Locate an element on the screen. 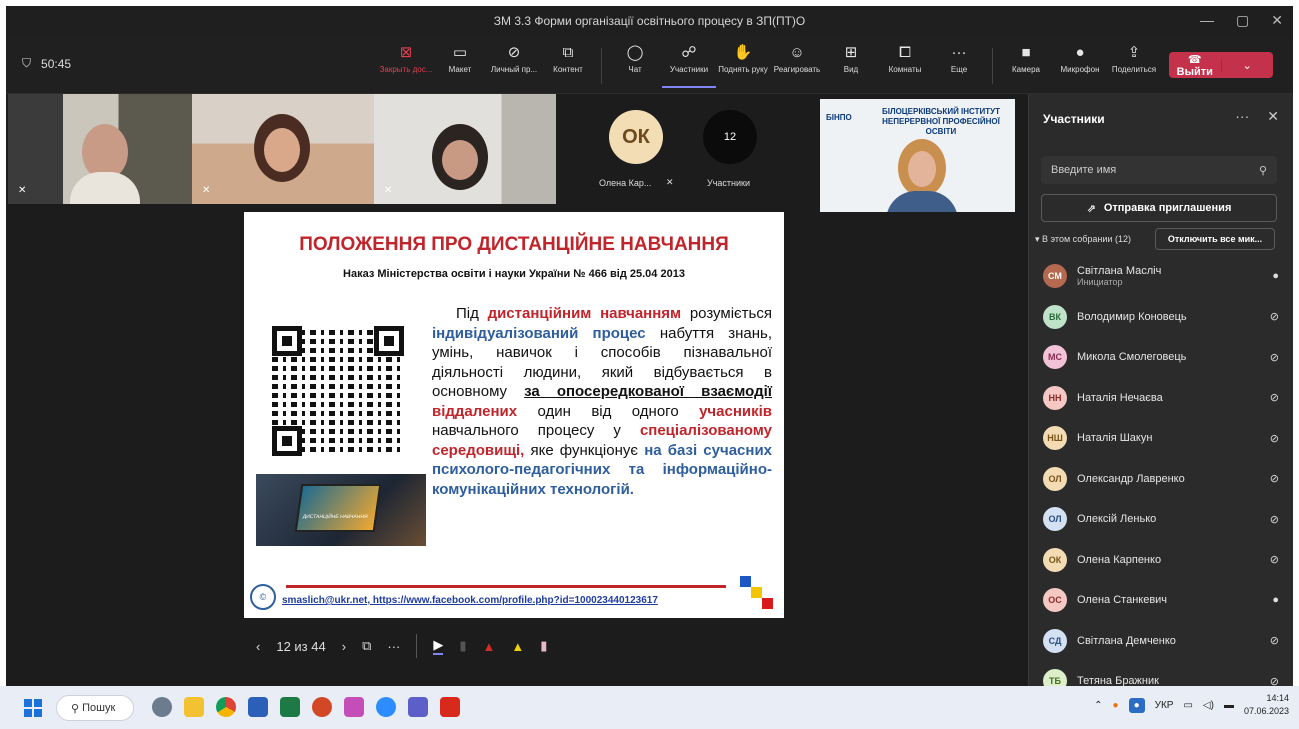  qr-finder is located at coordinates (389, 341).